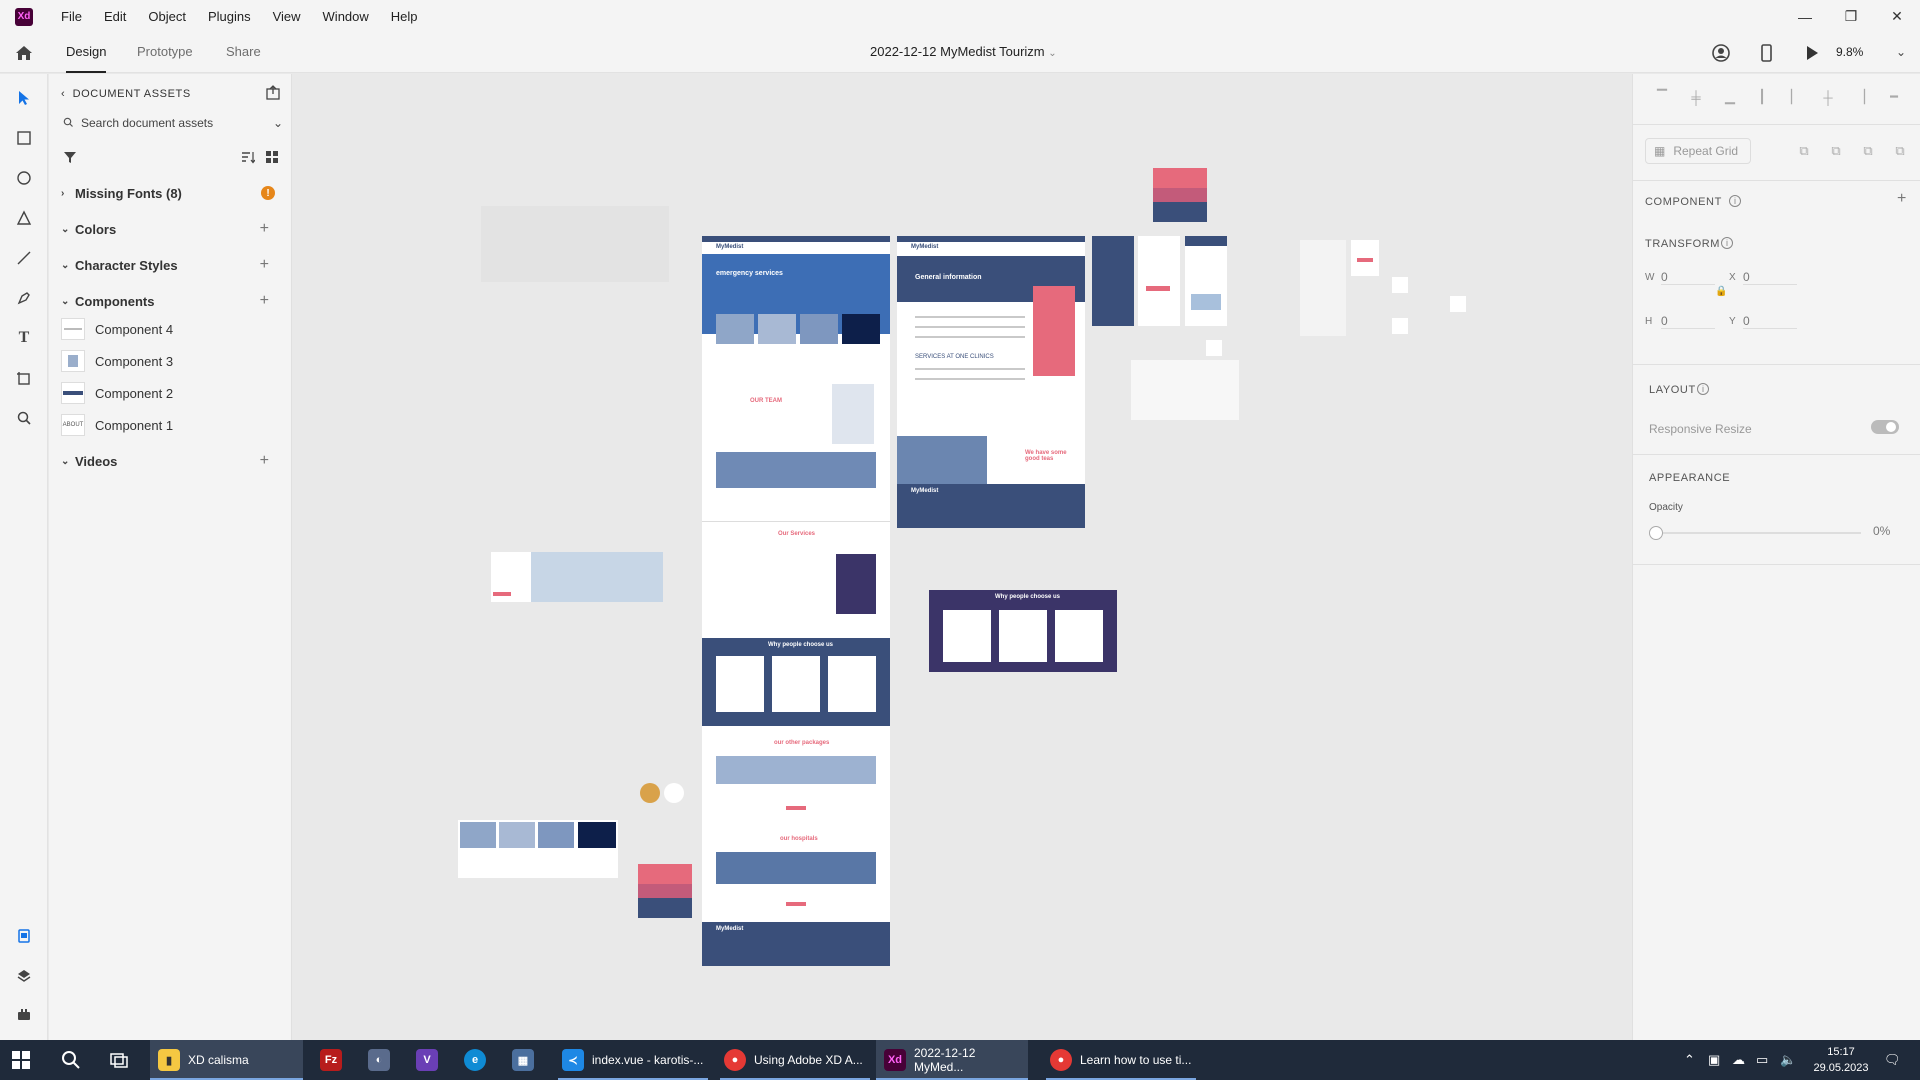 The width and height of the screenshot is (1920, 1080). What do you see at coordinates (1688, 321) in the screenshot?
I see `height-input: 0` at bounding box center [1688, 321].